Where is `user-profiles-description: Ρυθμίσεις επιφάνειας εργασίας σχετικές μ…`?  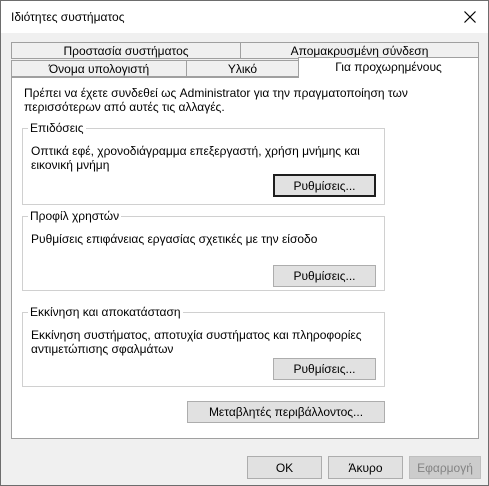
user-profiles-description: Ρυθμίσεις επιφάνειας εργασίας σχετικές μ… is located at coordinates (174, 239).